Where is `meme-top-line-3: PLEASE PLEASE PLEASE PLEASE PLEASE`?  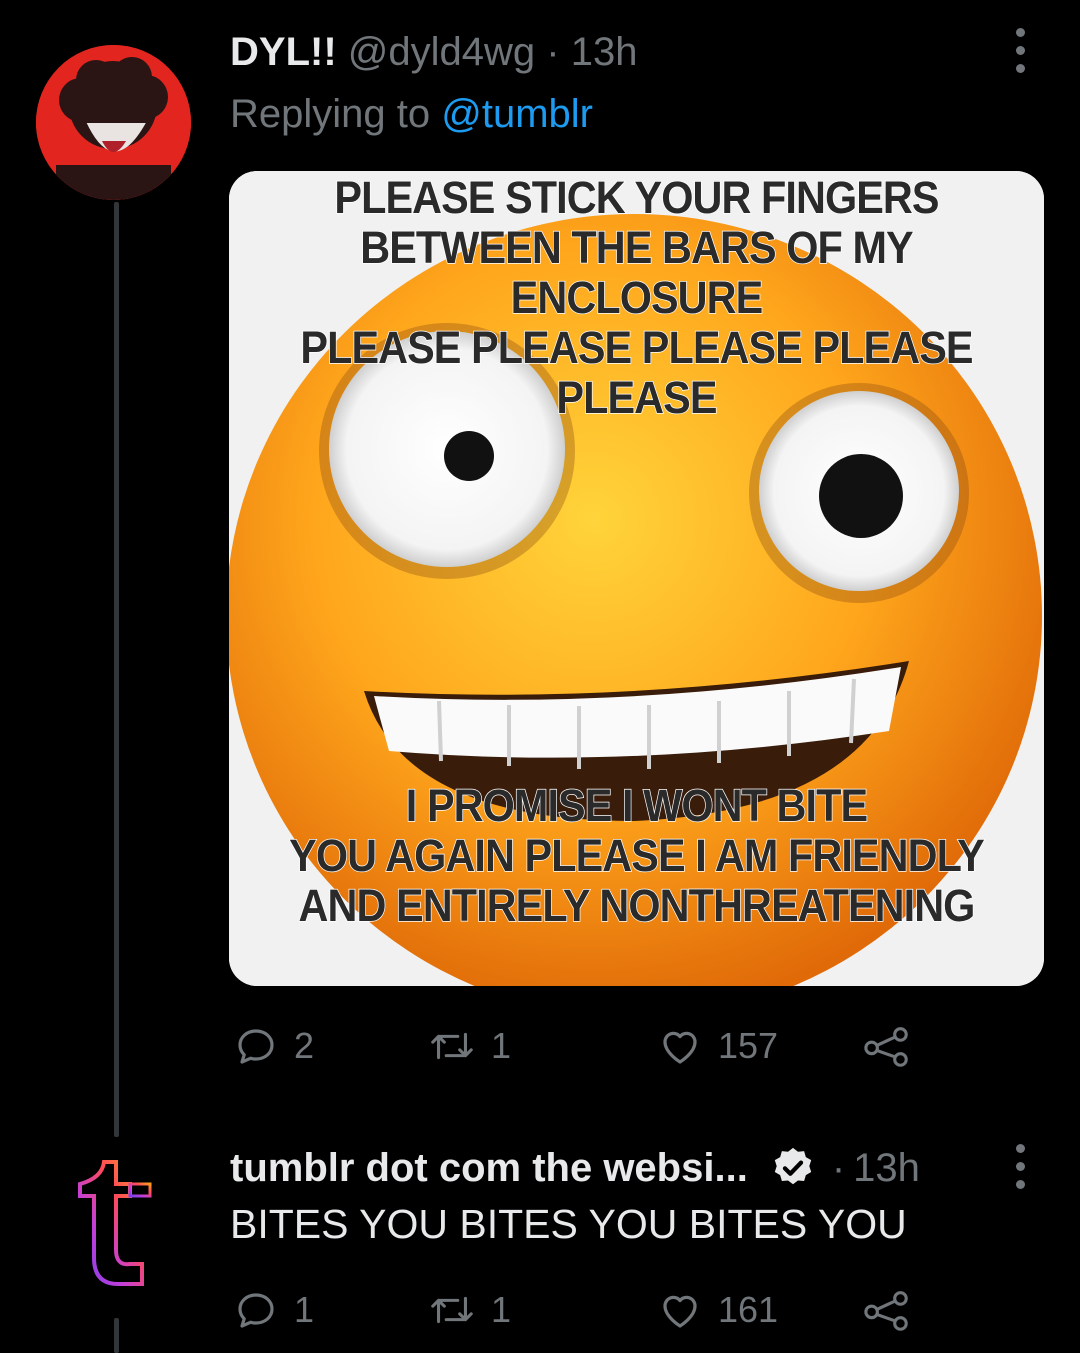 meme-top-line-3: PLEASE PLEASE PLEASE PLEASE PLEASE is located at coordinates (637, 373).